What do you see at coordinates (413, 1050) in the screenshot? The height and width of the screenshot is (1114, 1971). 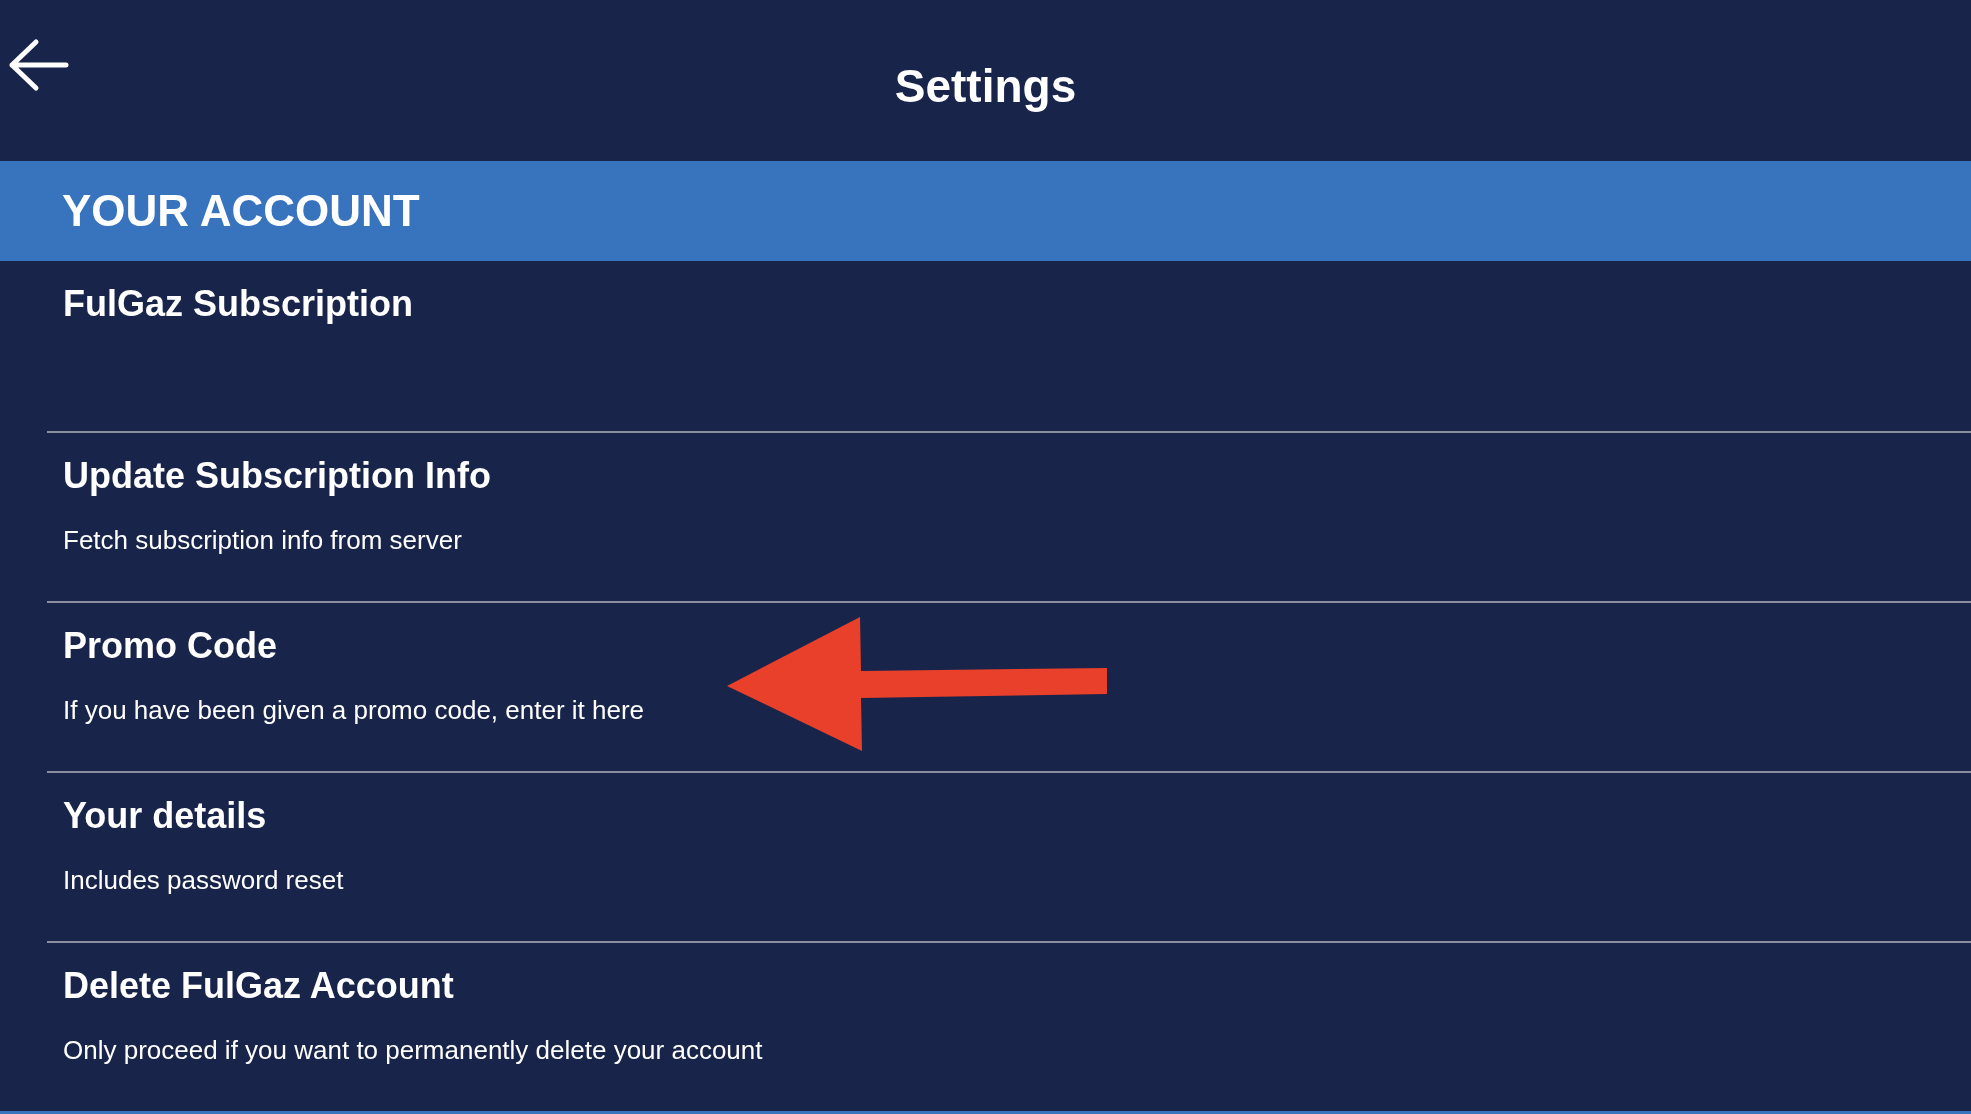 I see `setting-description: Only proceed if you want to permanently delete your account` at bounding box center [413, 1050].